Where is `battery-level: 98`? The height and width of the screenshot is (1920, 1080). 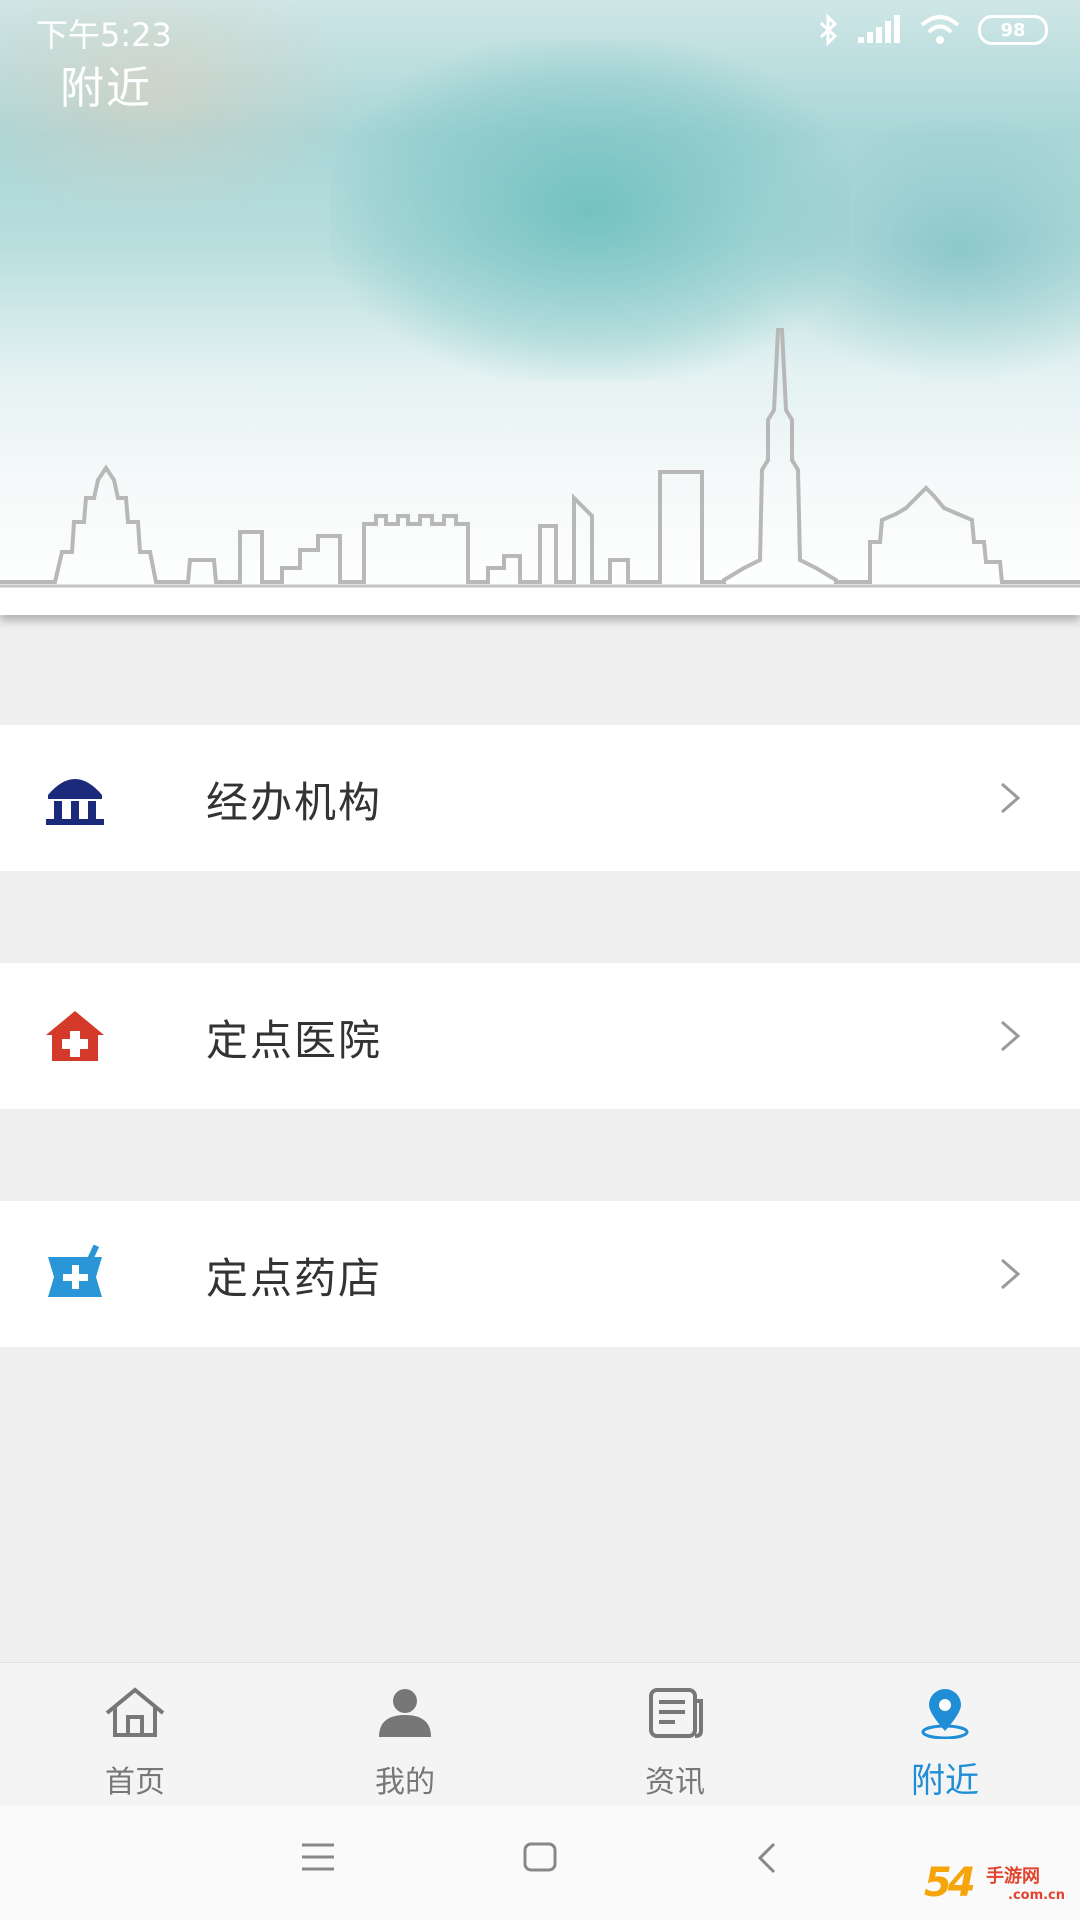
battery-level: 98 is located at coordinates (1013, 30).